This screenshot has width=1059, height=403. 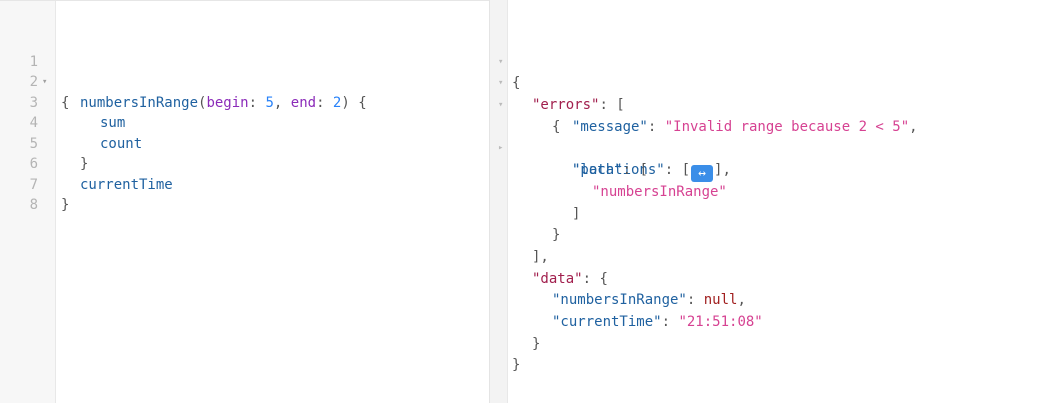 What do you see at coordinates (33, 205) in the screenshot?
I see `line-number: 8` at bounding box center [33, 205].